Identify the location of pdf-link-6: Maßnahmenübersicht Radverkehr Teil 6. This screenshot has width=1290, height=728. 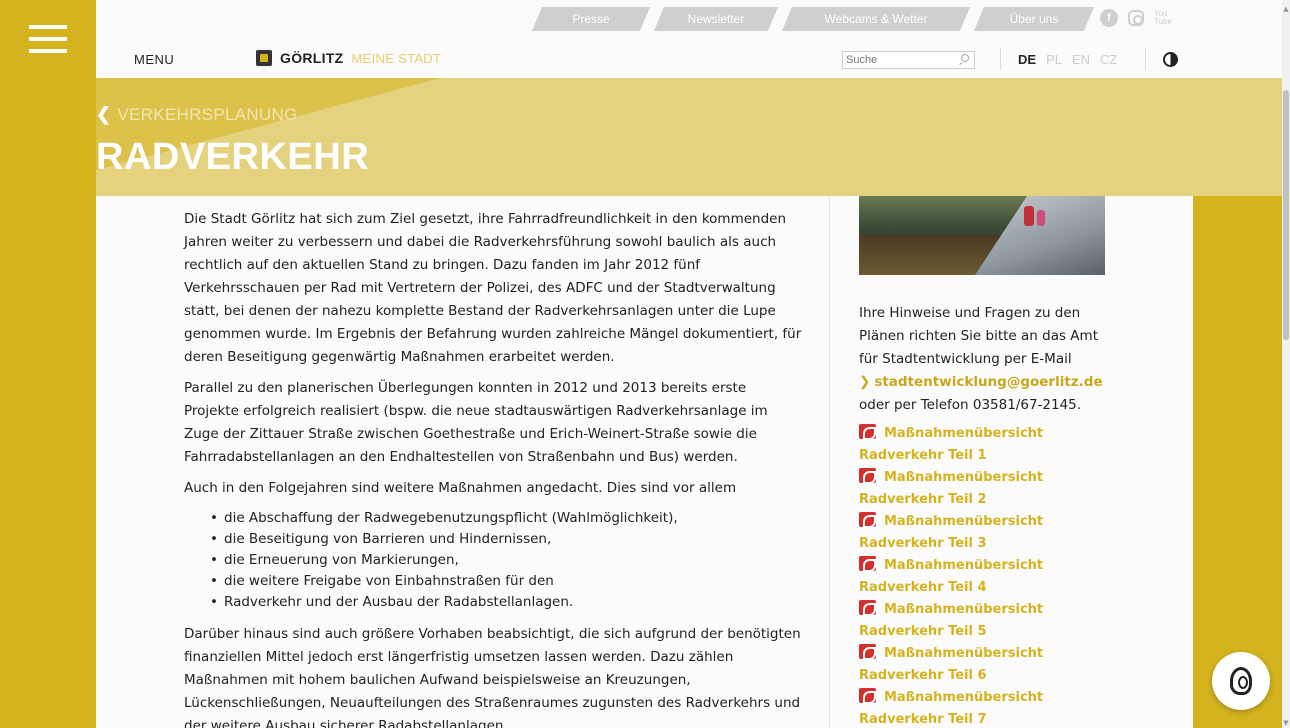
(984, 665).